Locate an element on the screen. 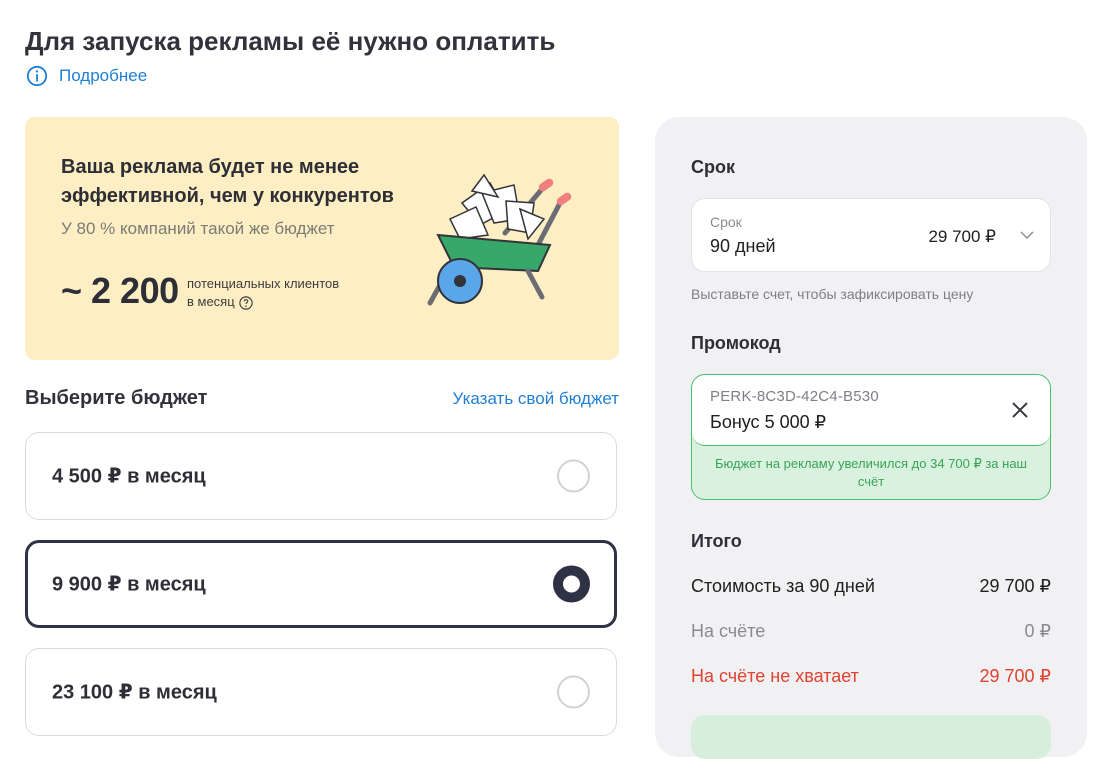 The image size is (1097, 759). budget-option-label: 4 500 ₽ в месяц is located at coordinates (129, 476).